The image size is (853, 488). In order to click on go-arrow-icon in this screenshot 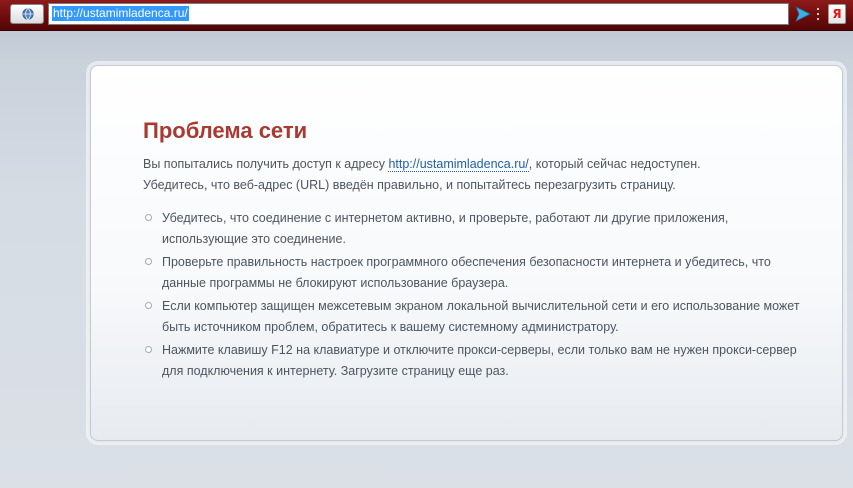, I will do `click(803, 14)`.